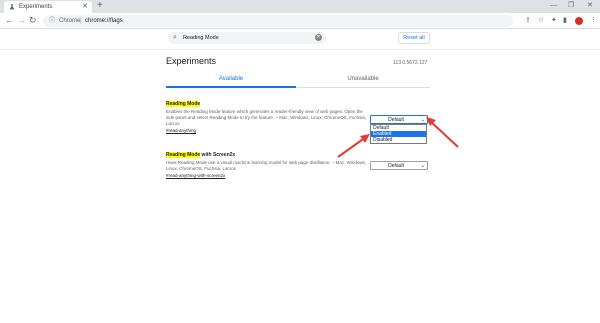  I want to click on new-tab-button: +, so click(100, 6).